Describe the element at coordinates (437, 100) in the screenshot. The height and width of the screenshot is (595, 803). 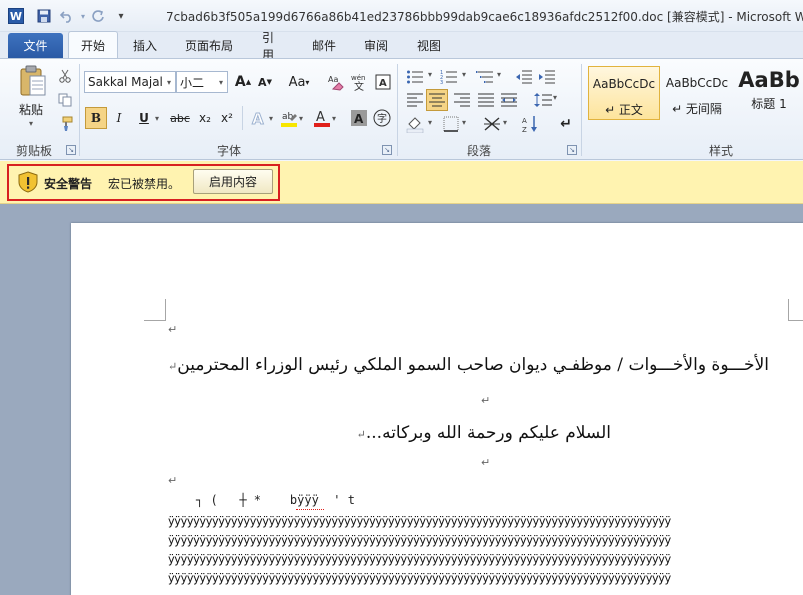
I see `align-center-icon` at that location.